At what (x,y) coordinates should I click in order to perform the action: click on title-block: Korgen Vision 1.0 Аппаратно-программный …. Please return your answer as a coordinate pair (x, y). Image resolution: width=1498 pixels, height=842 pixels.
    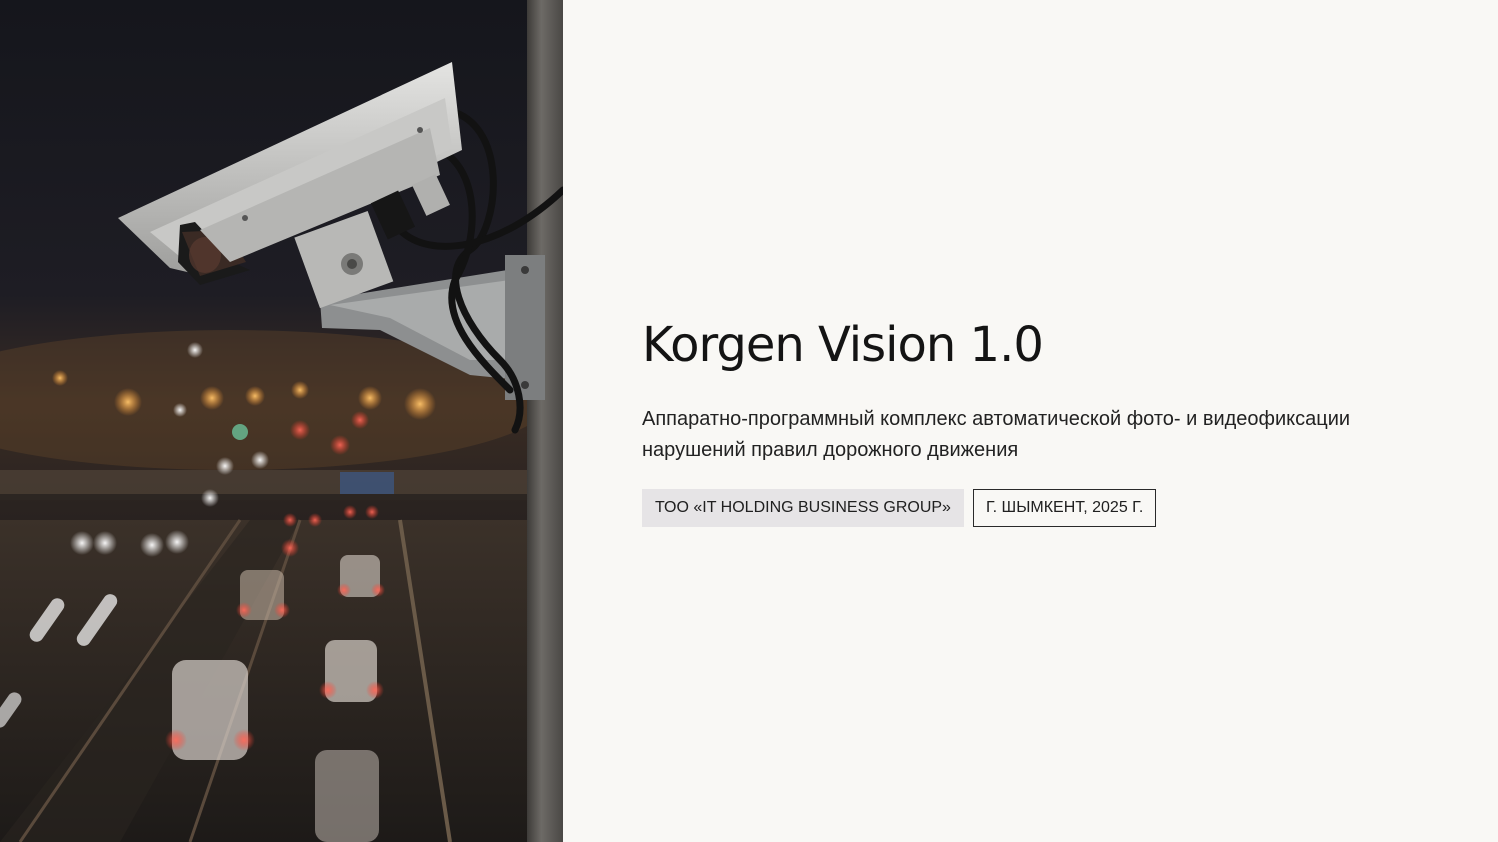
    Looking at the image, I should click on (1042, 421).